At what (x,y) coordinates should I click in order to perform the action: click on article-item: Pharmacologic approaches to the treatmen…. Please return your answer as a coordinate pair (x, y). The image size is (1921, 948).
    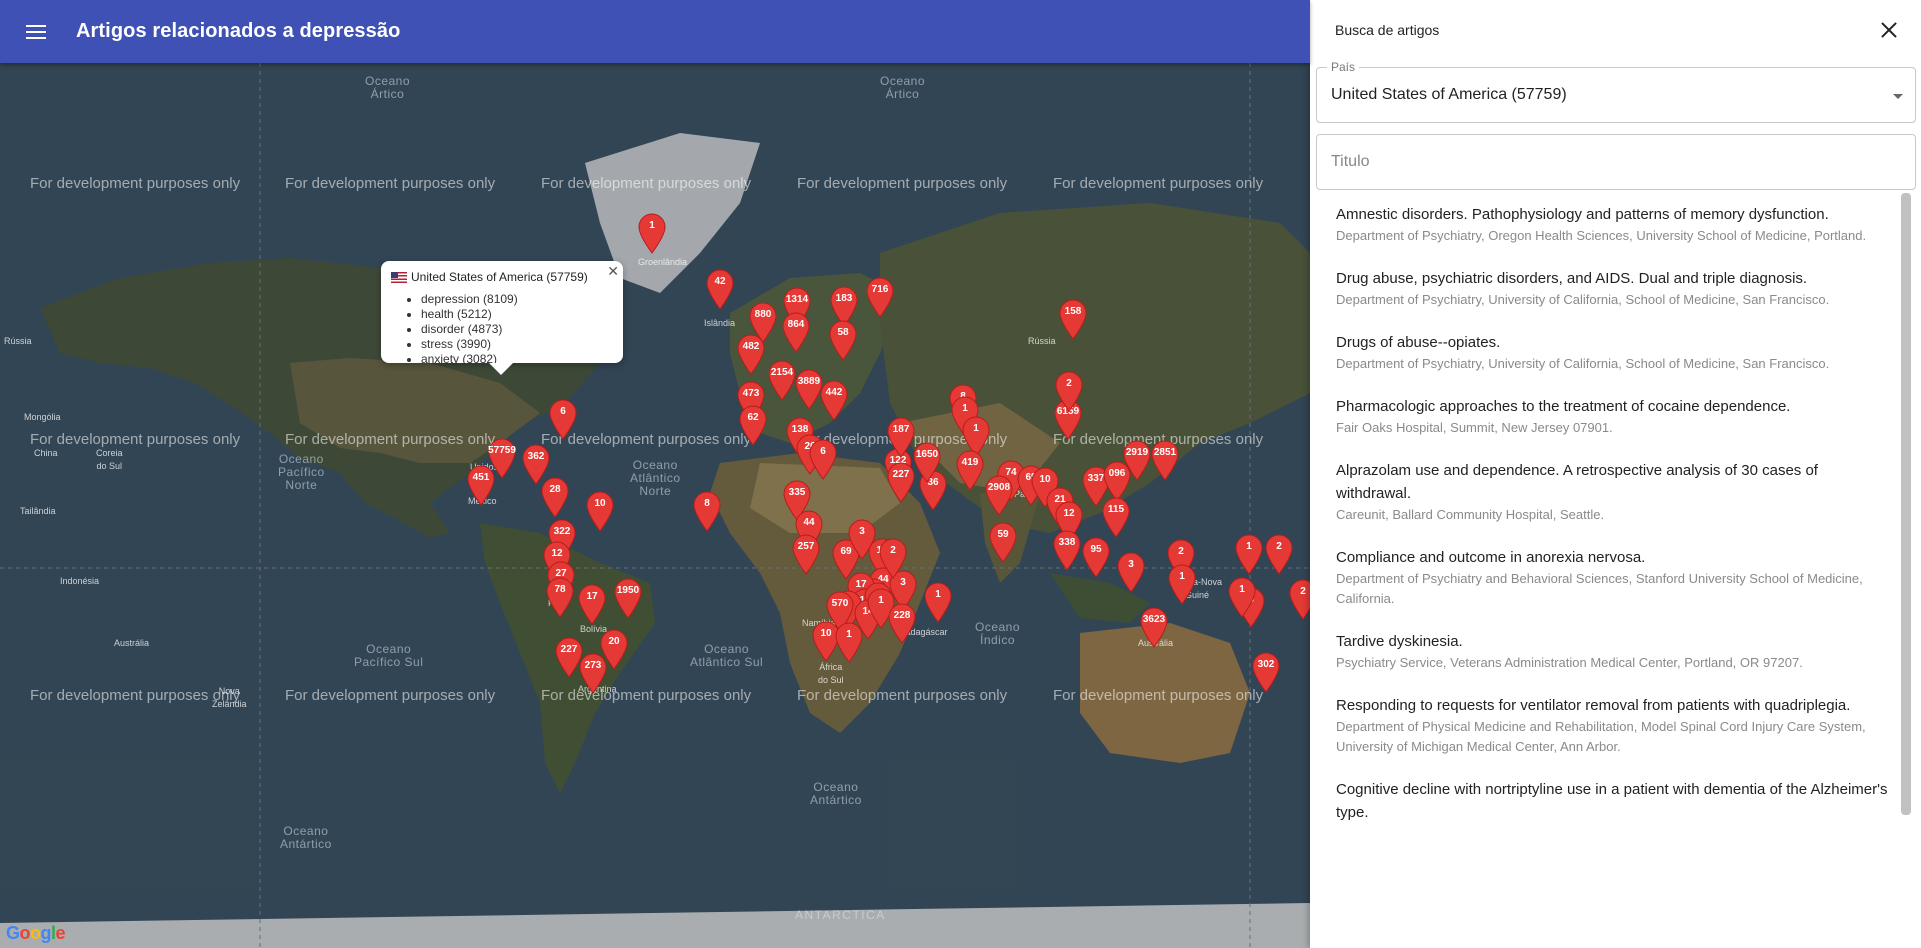
    Looking at the image, I should click on (1610, 417).